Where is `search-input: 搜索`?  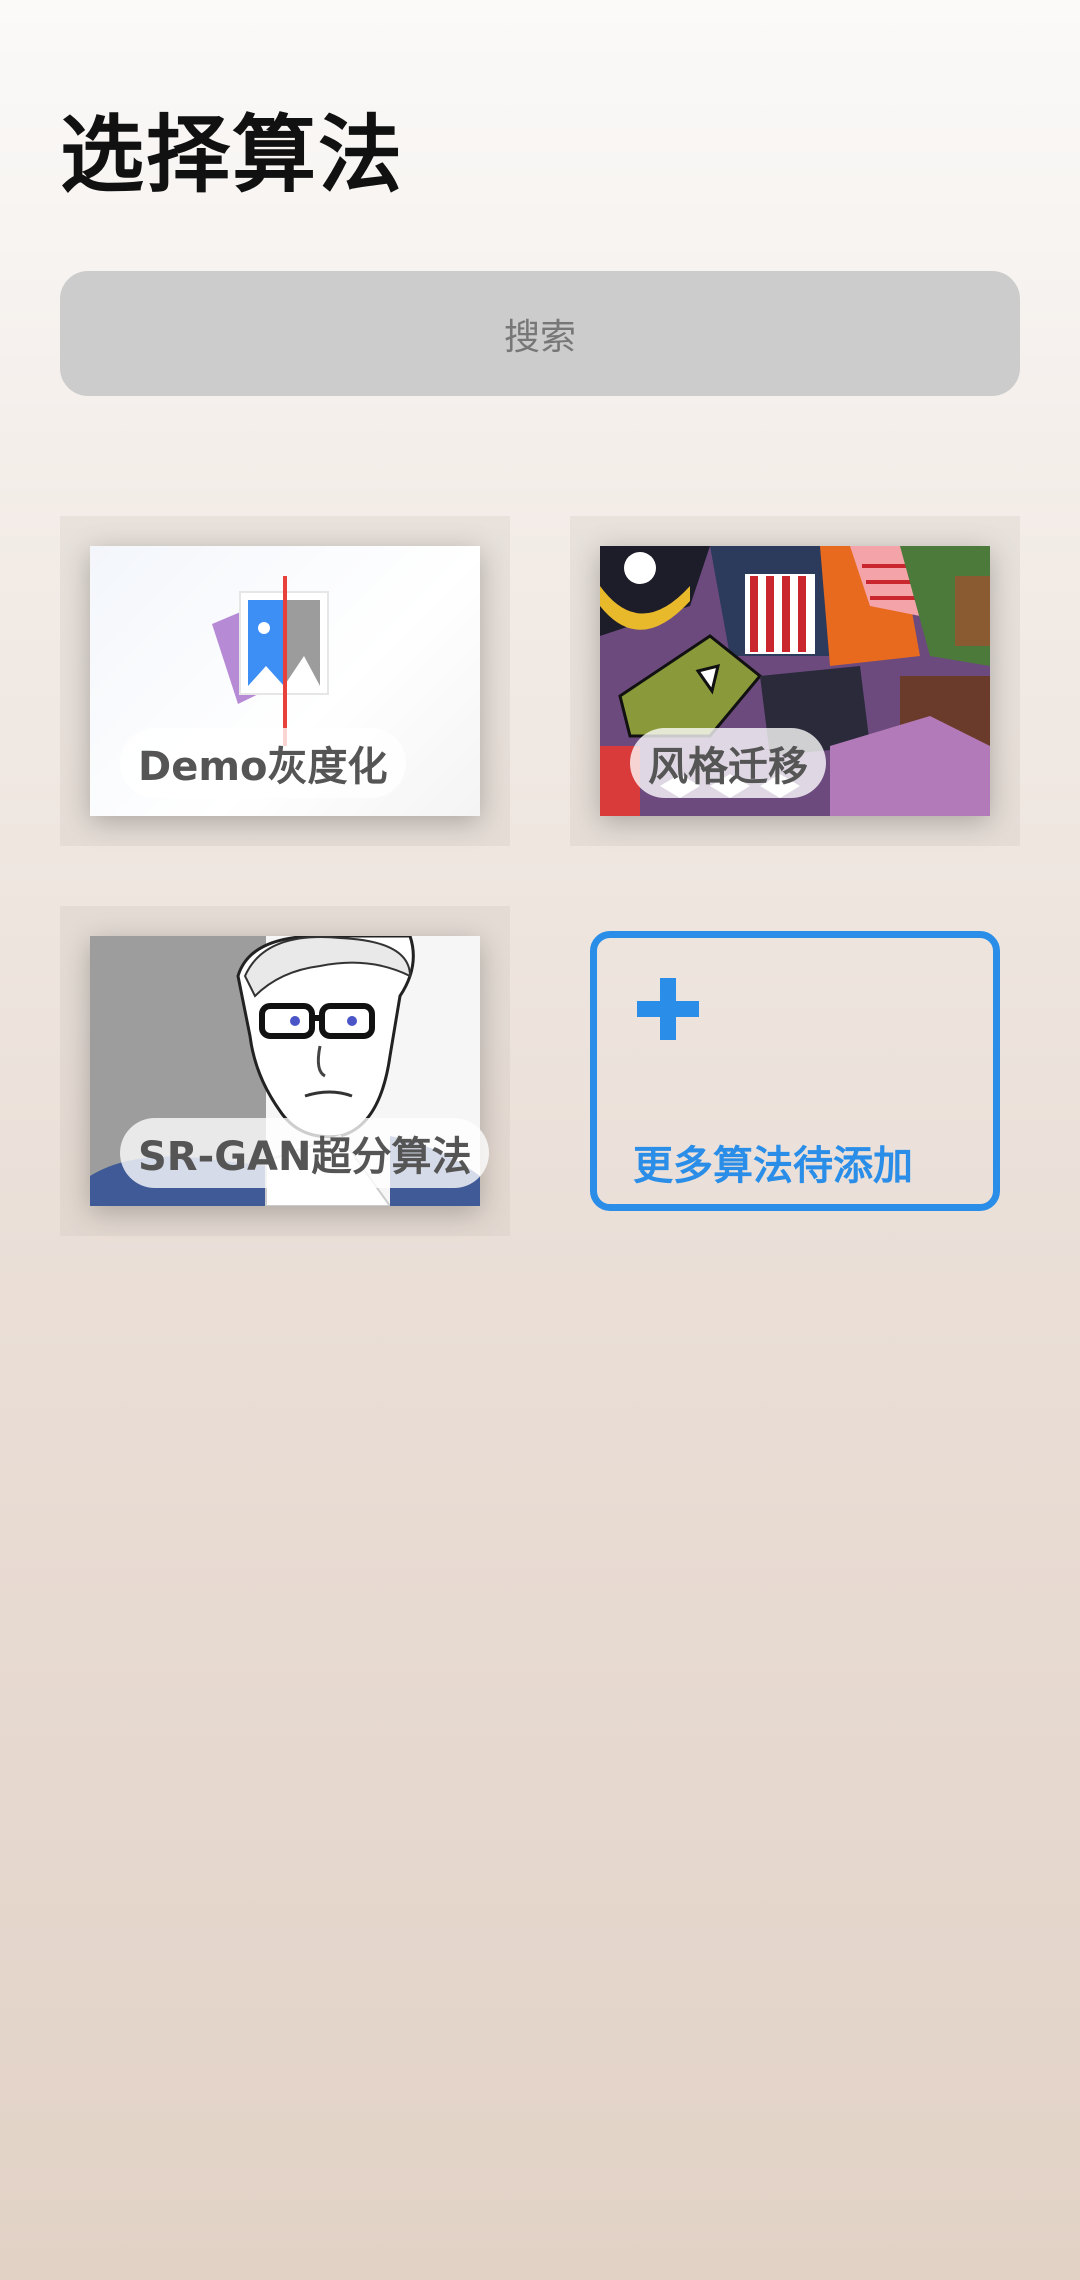 search-input: 搜索 is located at coordinates (540, 333).